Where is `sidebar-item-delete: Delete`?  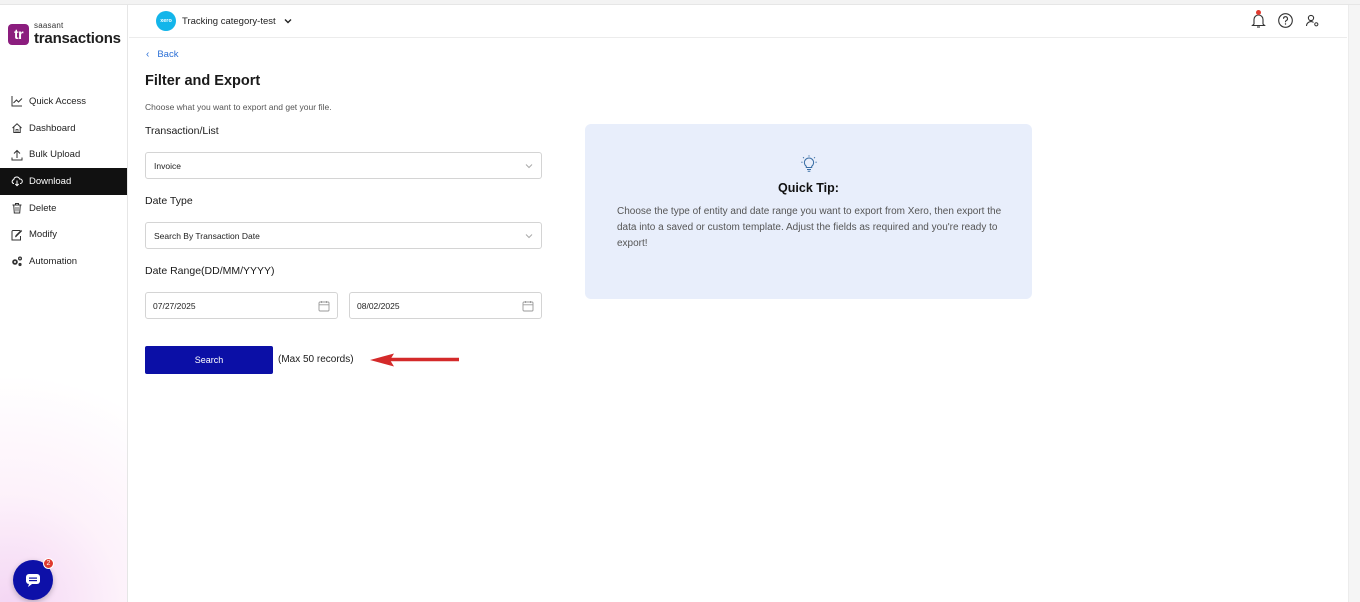
sidebar-item-delete: Delete is located at coordinates (63, 208).